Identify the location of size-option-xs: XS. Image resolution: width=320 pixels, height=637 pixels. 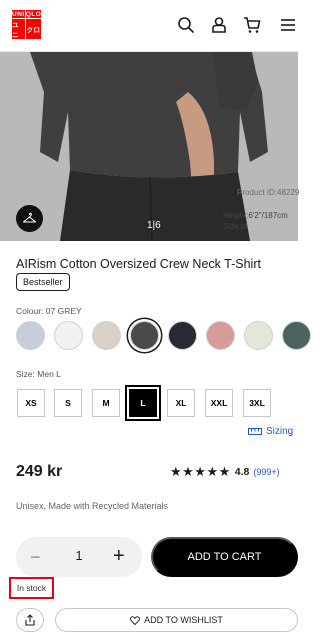
(31, 403).